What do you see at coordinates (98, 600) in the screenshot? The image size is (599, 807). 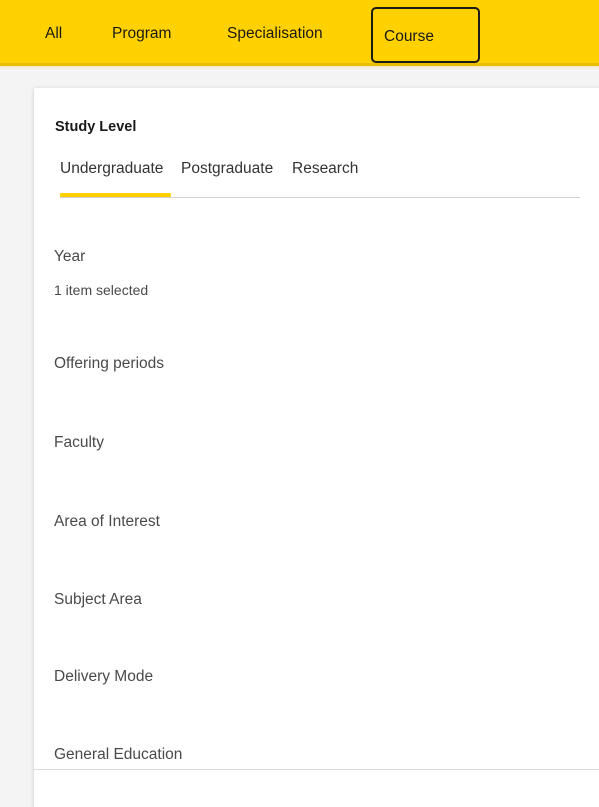 I see `subject-area-filter: Subject Area` at bounding box center [98, 600].